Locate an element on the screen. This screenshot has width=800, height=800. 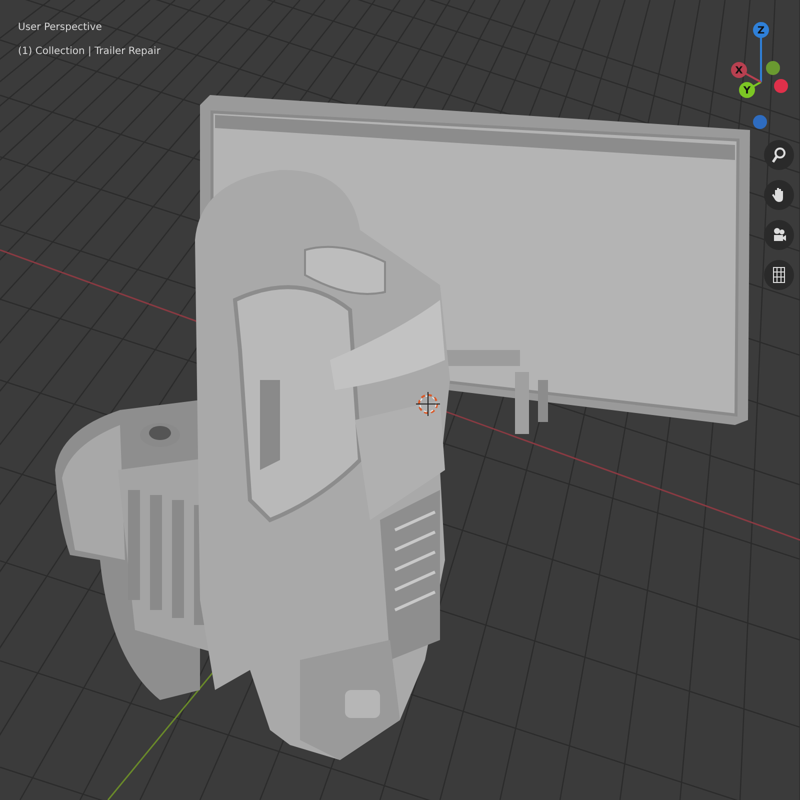
cursor-icon is located at coordinates (428, 404).